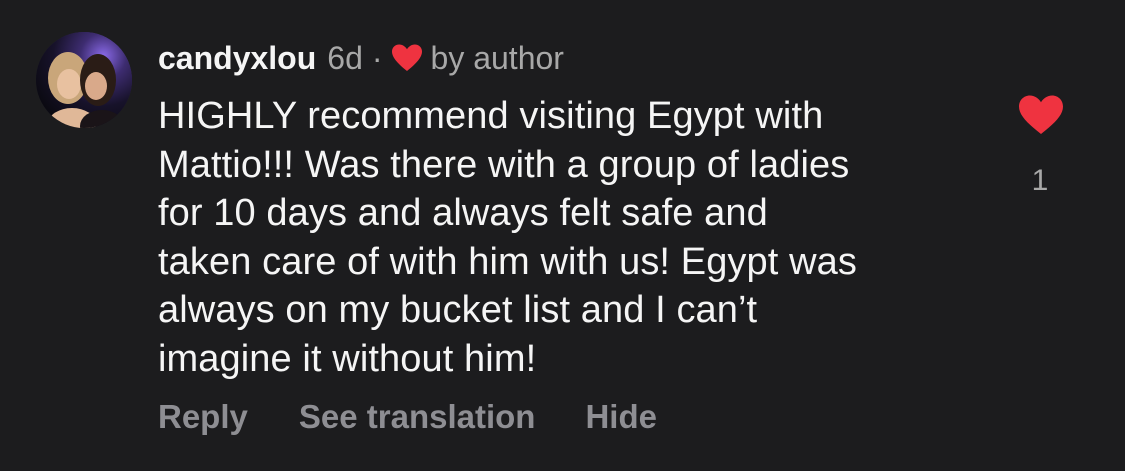  What do you see at coordinates (621, 417) in the screenshot?
I see `hide-button: Hide` at bounding box center [621, 417].